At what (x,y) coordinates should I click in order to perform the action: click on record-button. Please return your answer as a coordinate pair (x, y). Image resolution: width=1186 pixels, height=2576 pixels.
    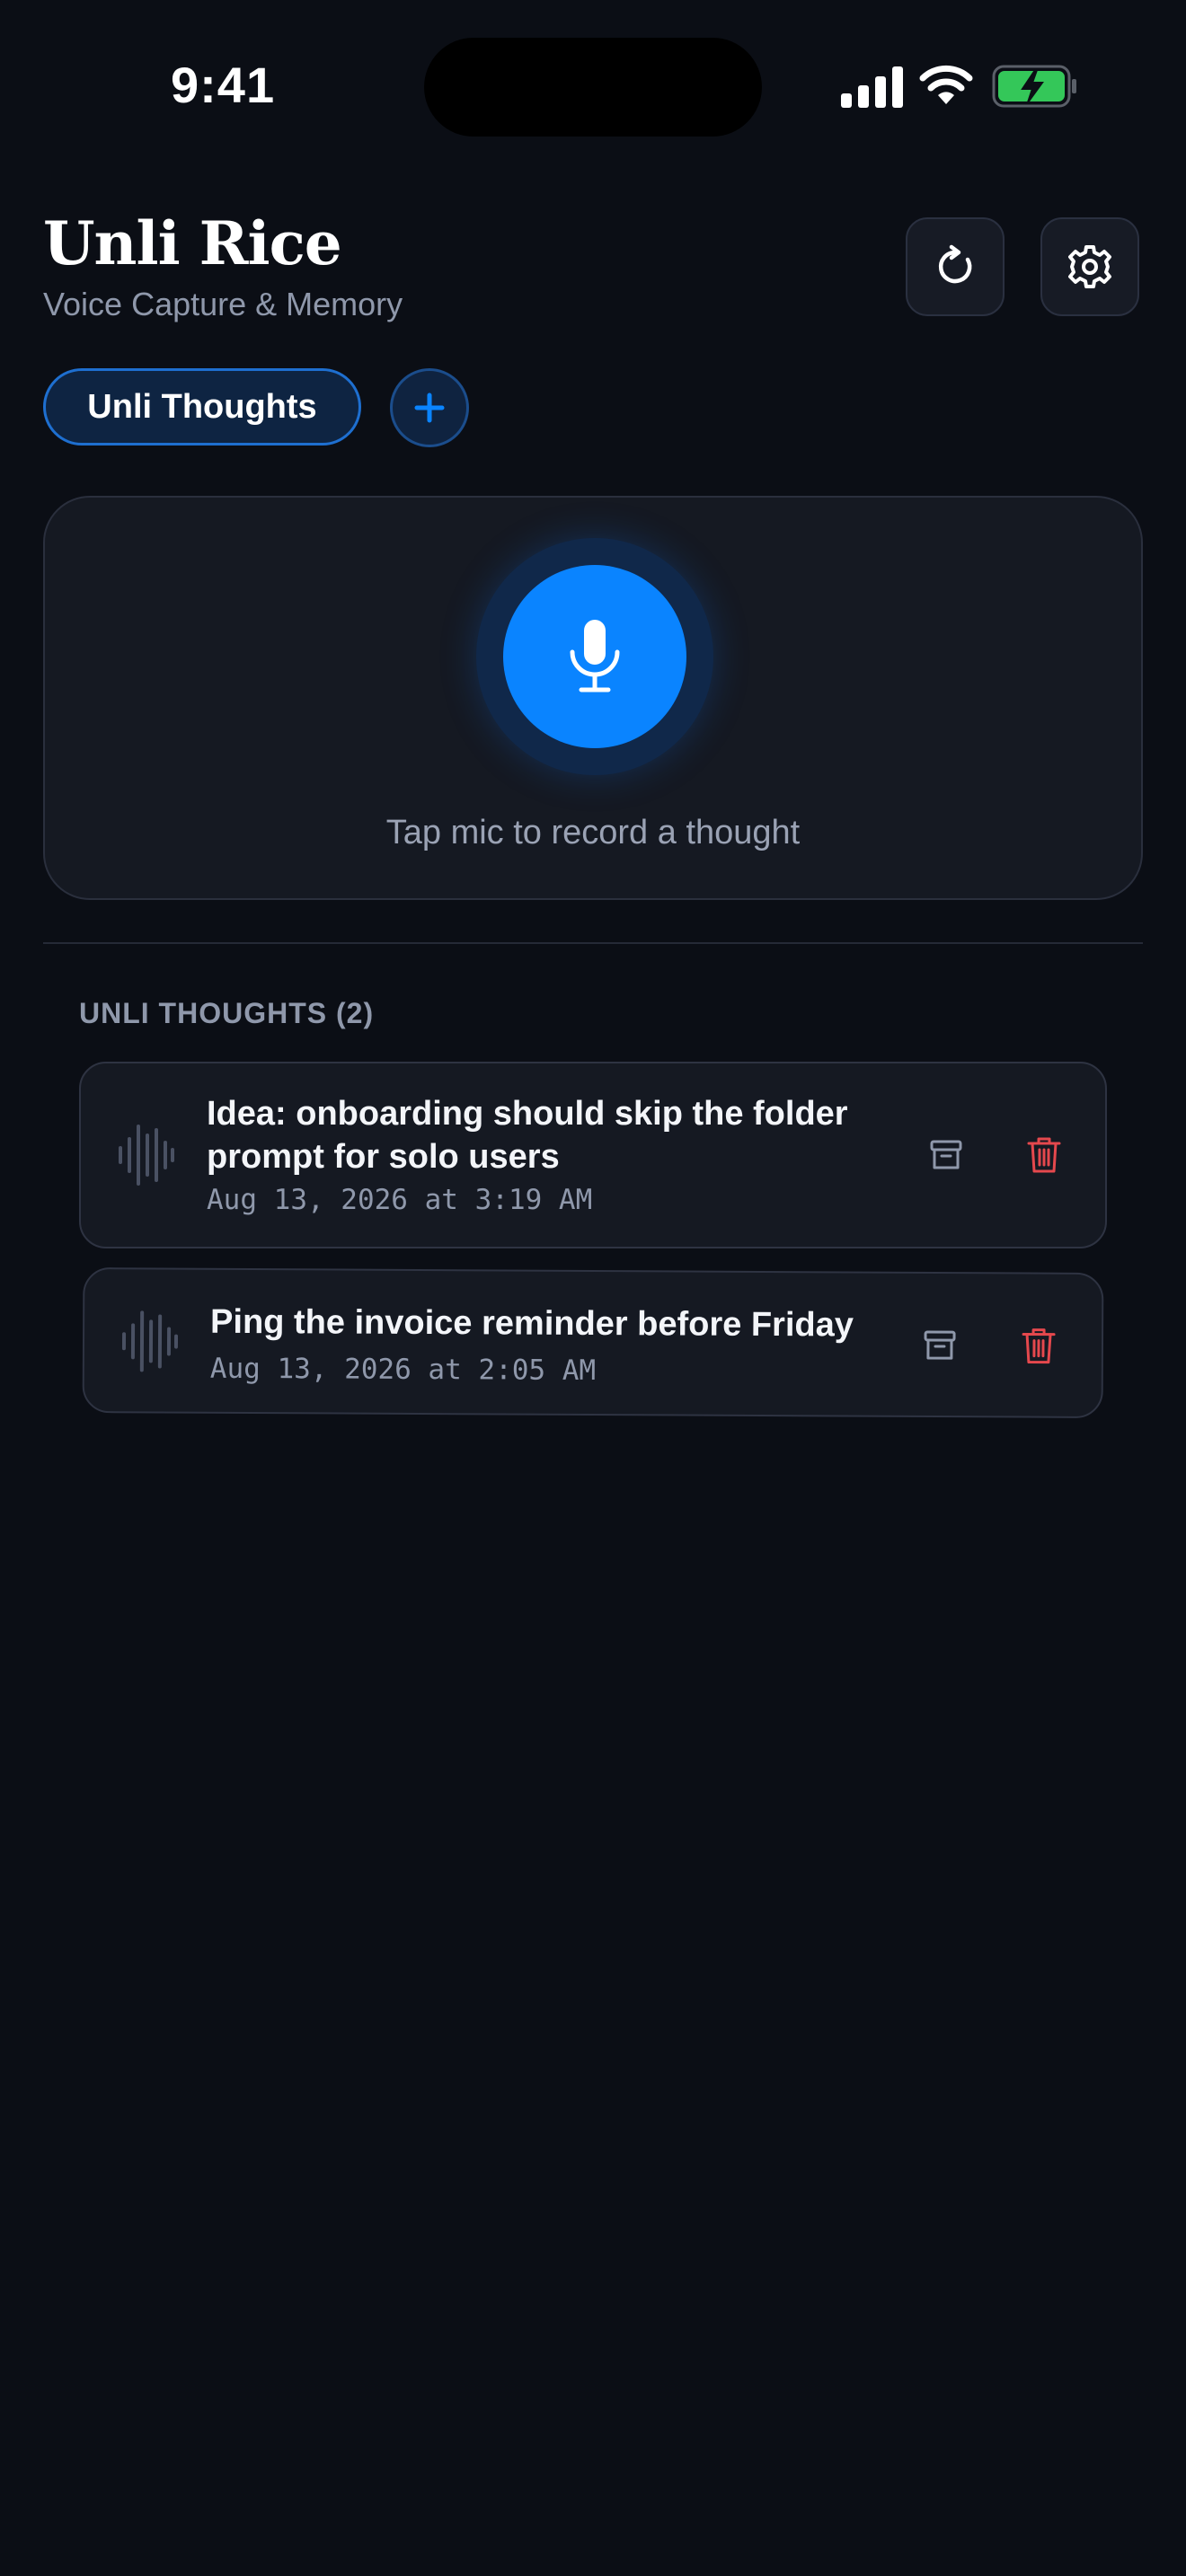
    Looking at the image, I should click on (594, 656).